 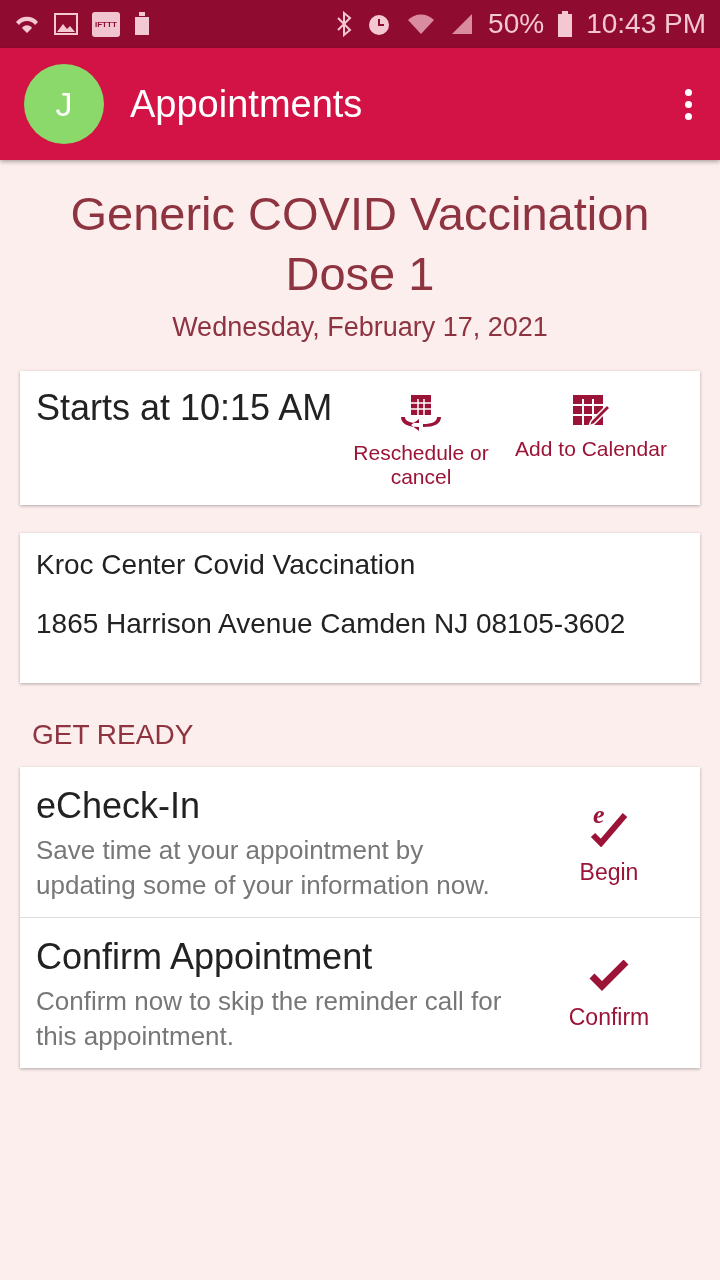 What do you see at coordinates (263, 868) in the screenshot?
I see `task-description: Save time at your appointment by updating some of your information now.` at bounding box center [263, 868].